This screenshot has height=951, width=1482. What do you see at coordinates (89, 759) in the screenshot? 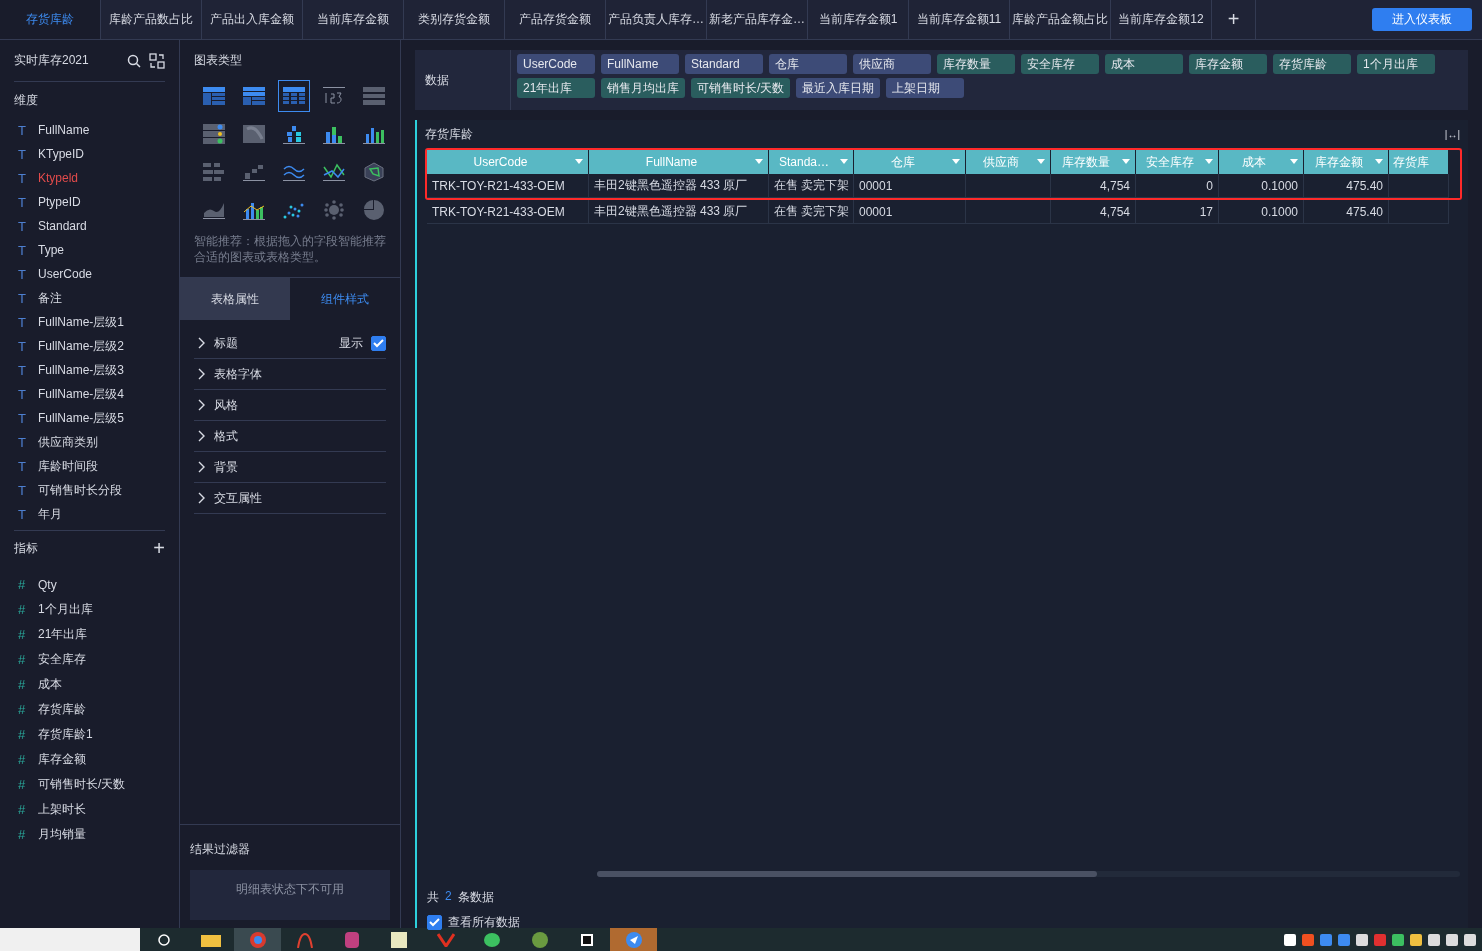
I see `measure-item: # 库存金额` at bounding box center [89, 759].